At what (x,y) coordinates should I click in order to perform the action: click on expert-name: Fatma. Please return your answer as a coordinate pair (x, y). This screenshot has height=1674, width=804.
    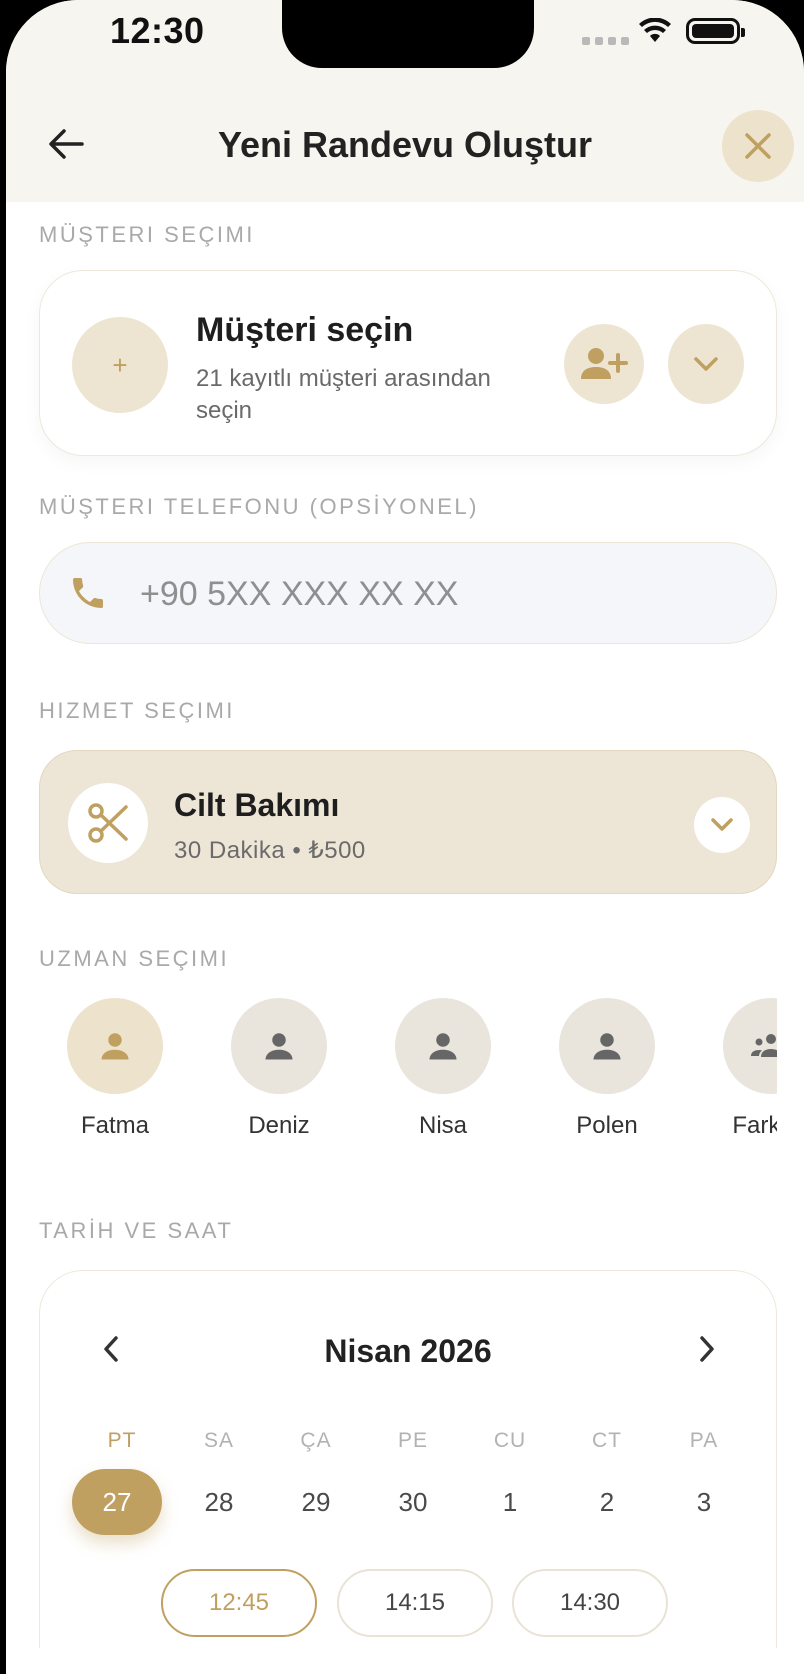
    Looking at the image, I should click on (114, 1125).